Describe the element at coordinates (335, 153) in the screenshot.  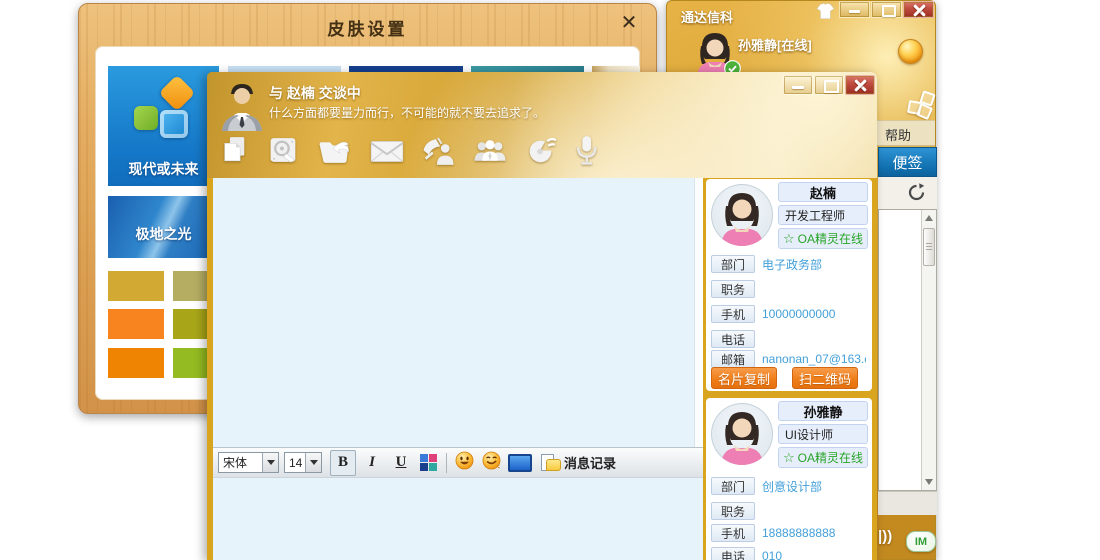
I see `folder-send-icon` at that location.